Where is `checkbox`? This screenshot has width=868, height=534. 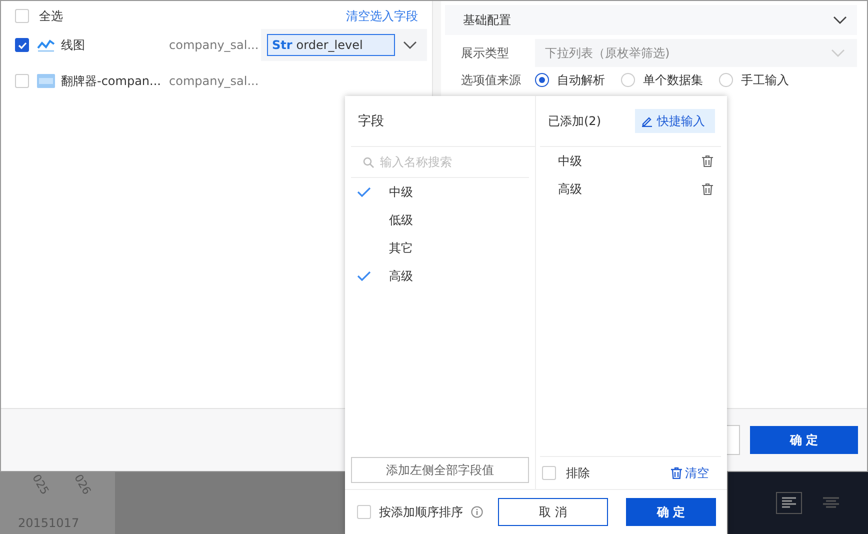
checkbox is located at coordinates (22, 45).